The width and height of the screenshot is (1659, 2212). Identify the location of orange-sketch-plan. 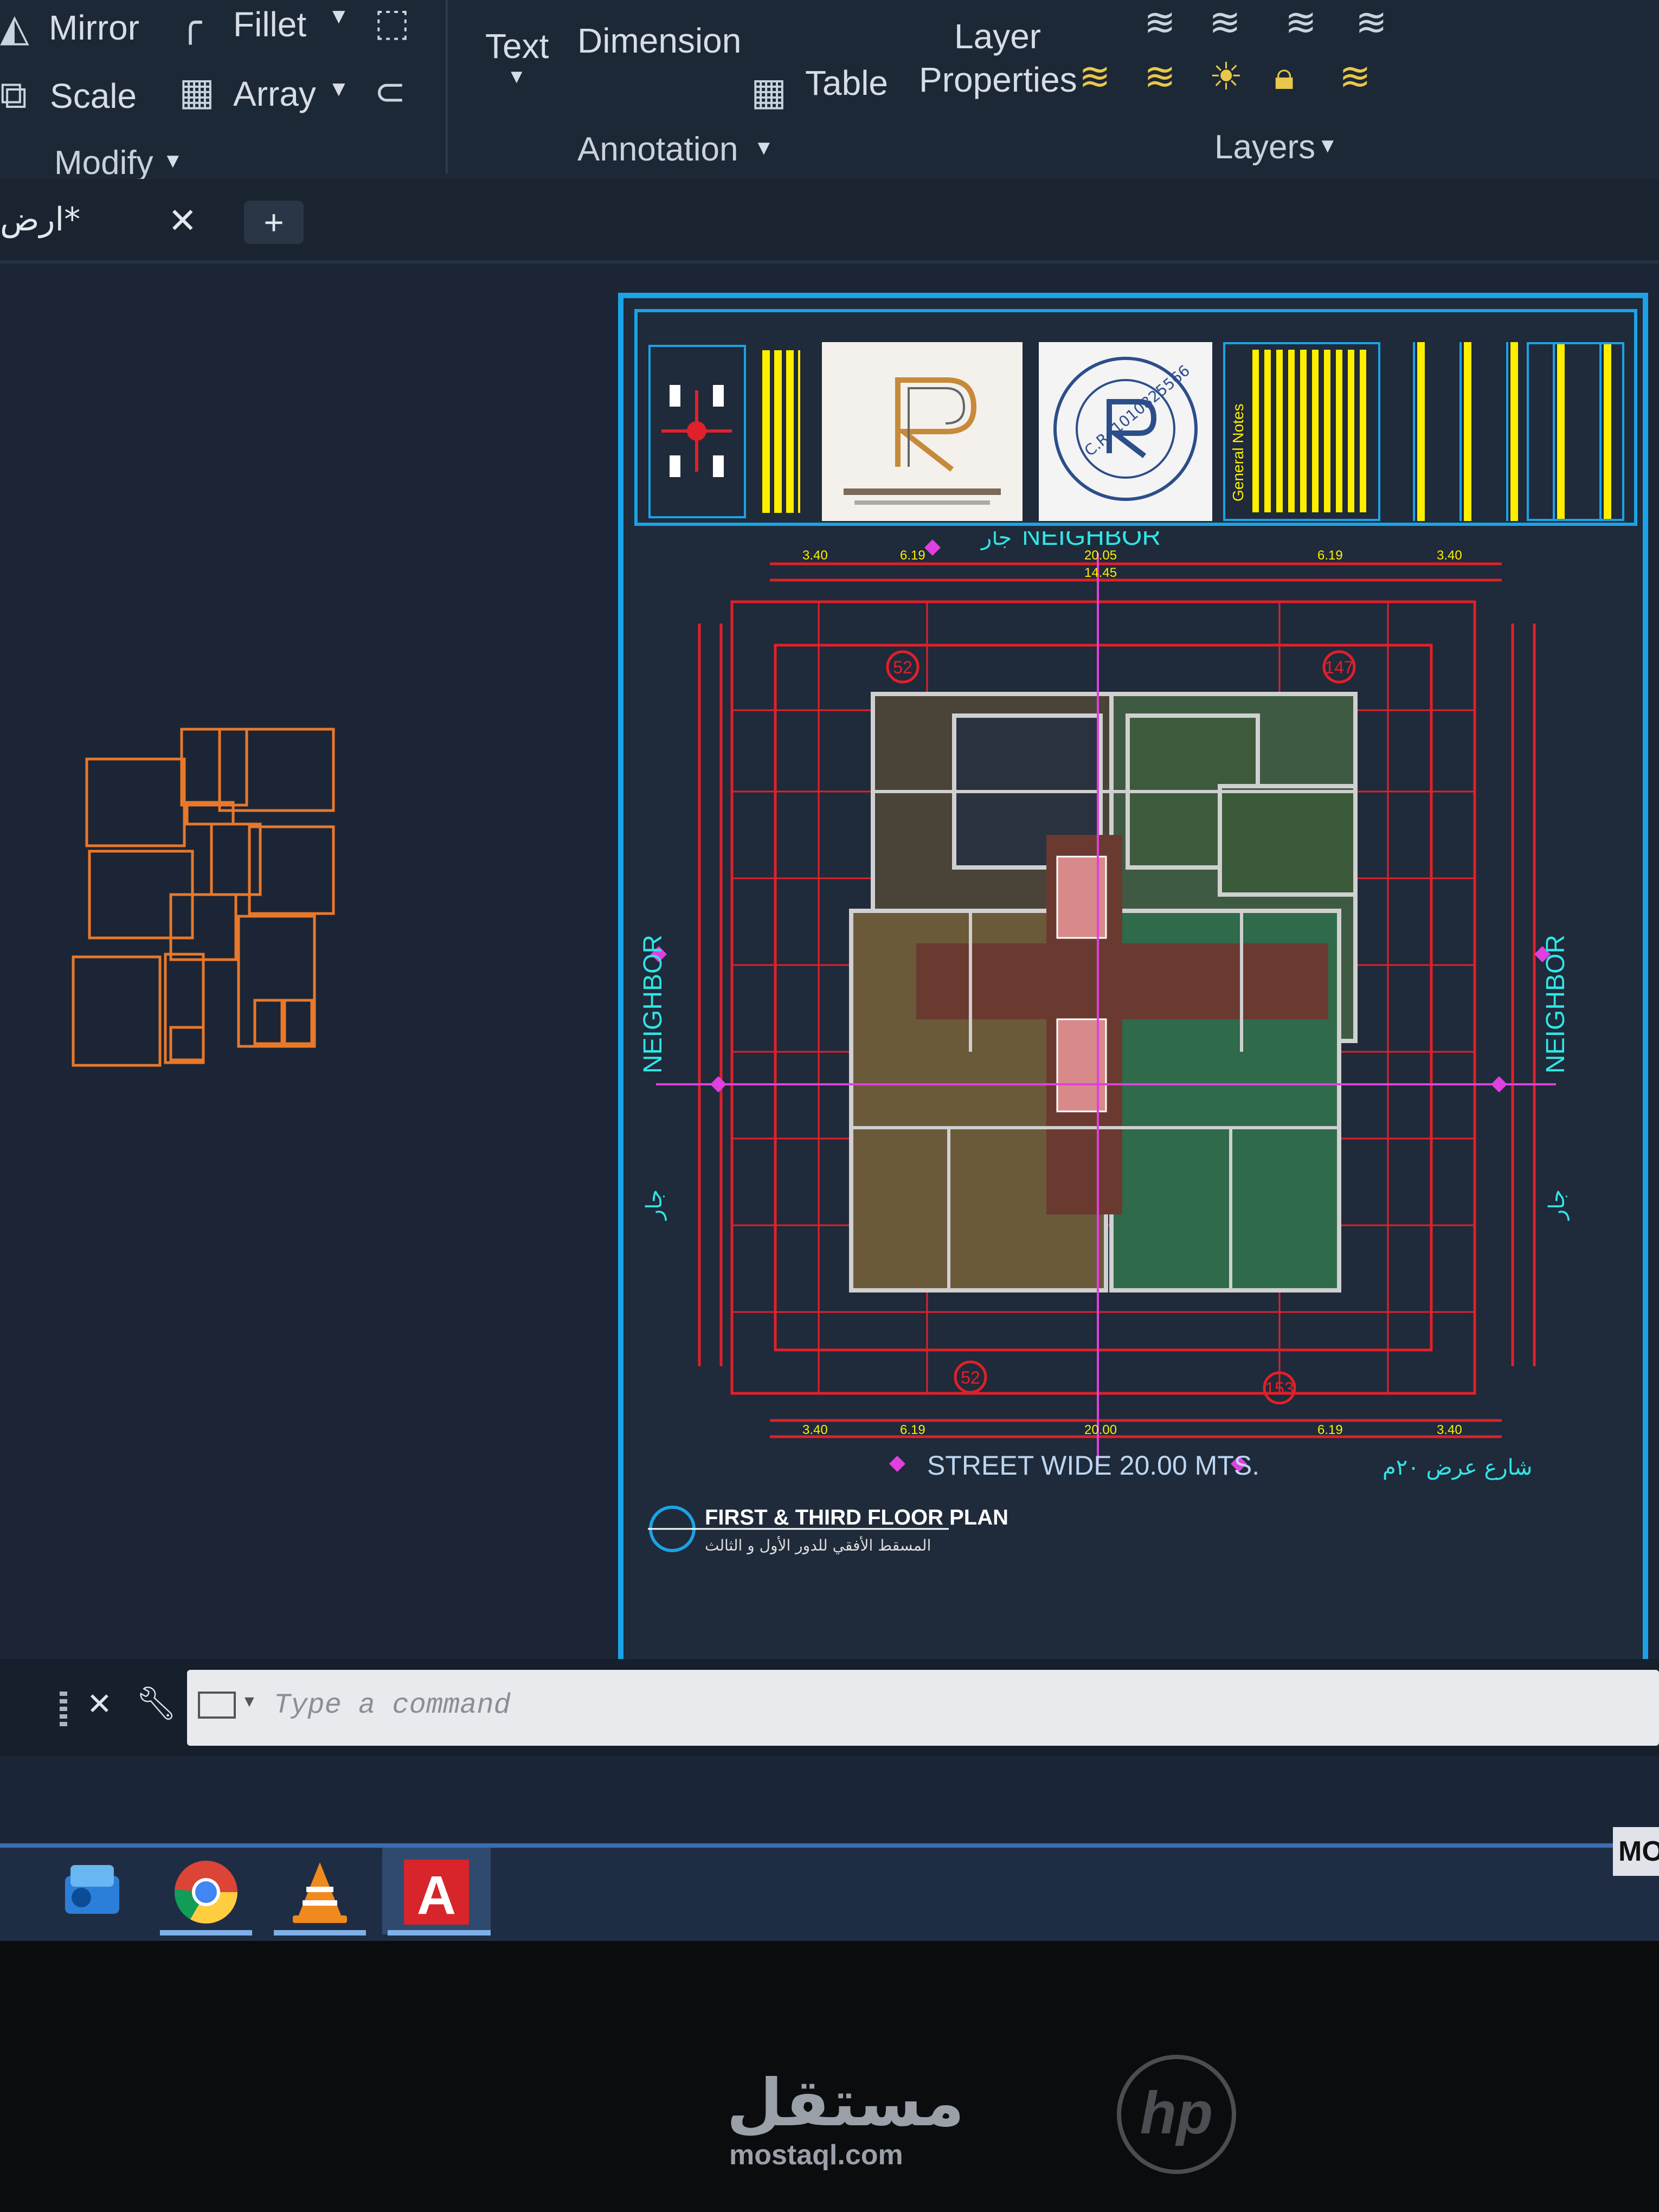
(206, 894).